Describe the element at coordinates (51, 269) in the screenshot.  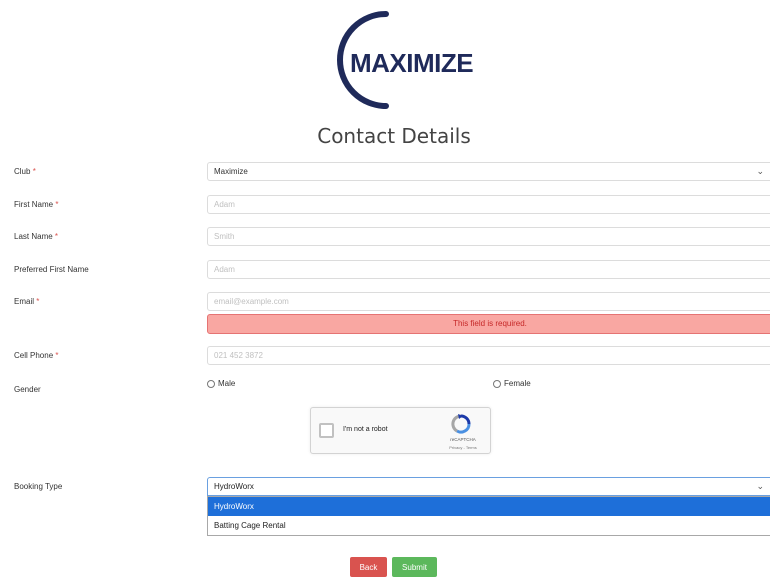
I see `preferred-first-name-label: Preferred First Name` at that location.